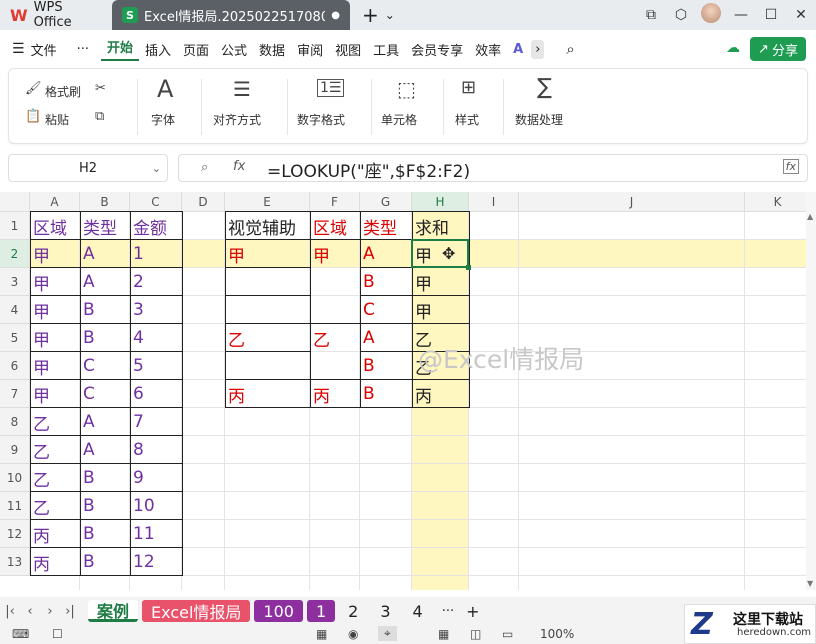 The image size is (816, 644). Describe the element at coordinates (335, 202) in the screenshot. I see `column-header-F: F` at that location.